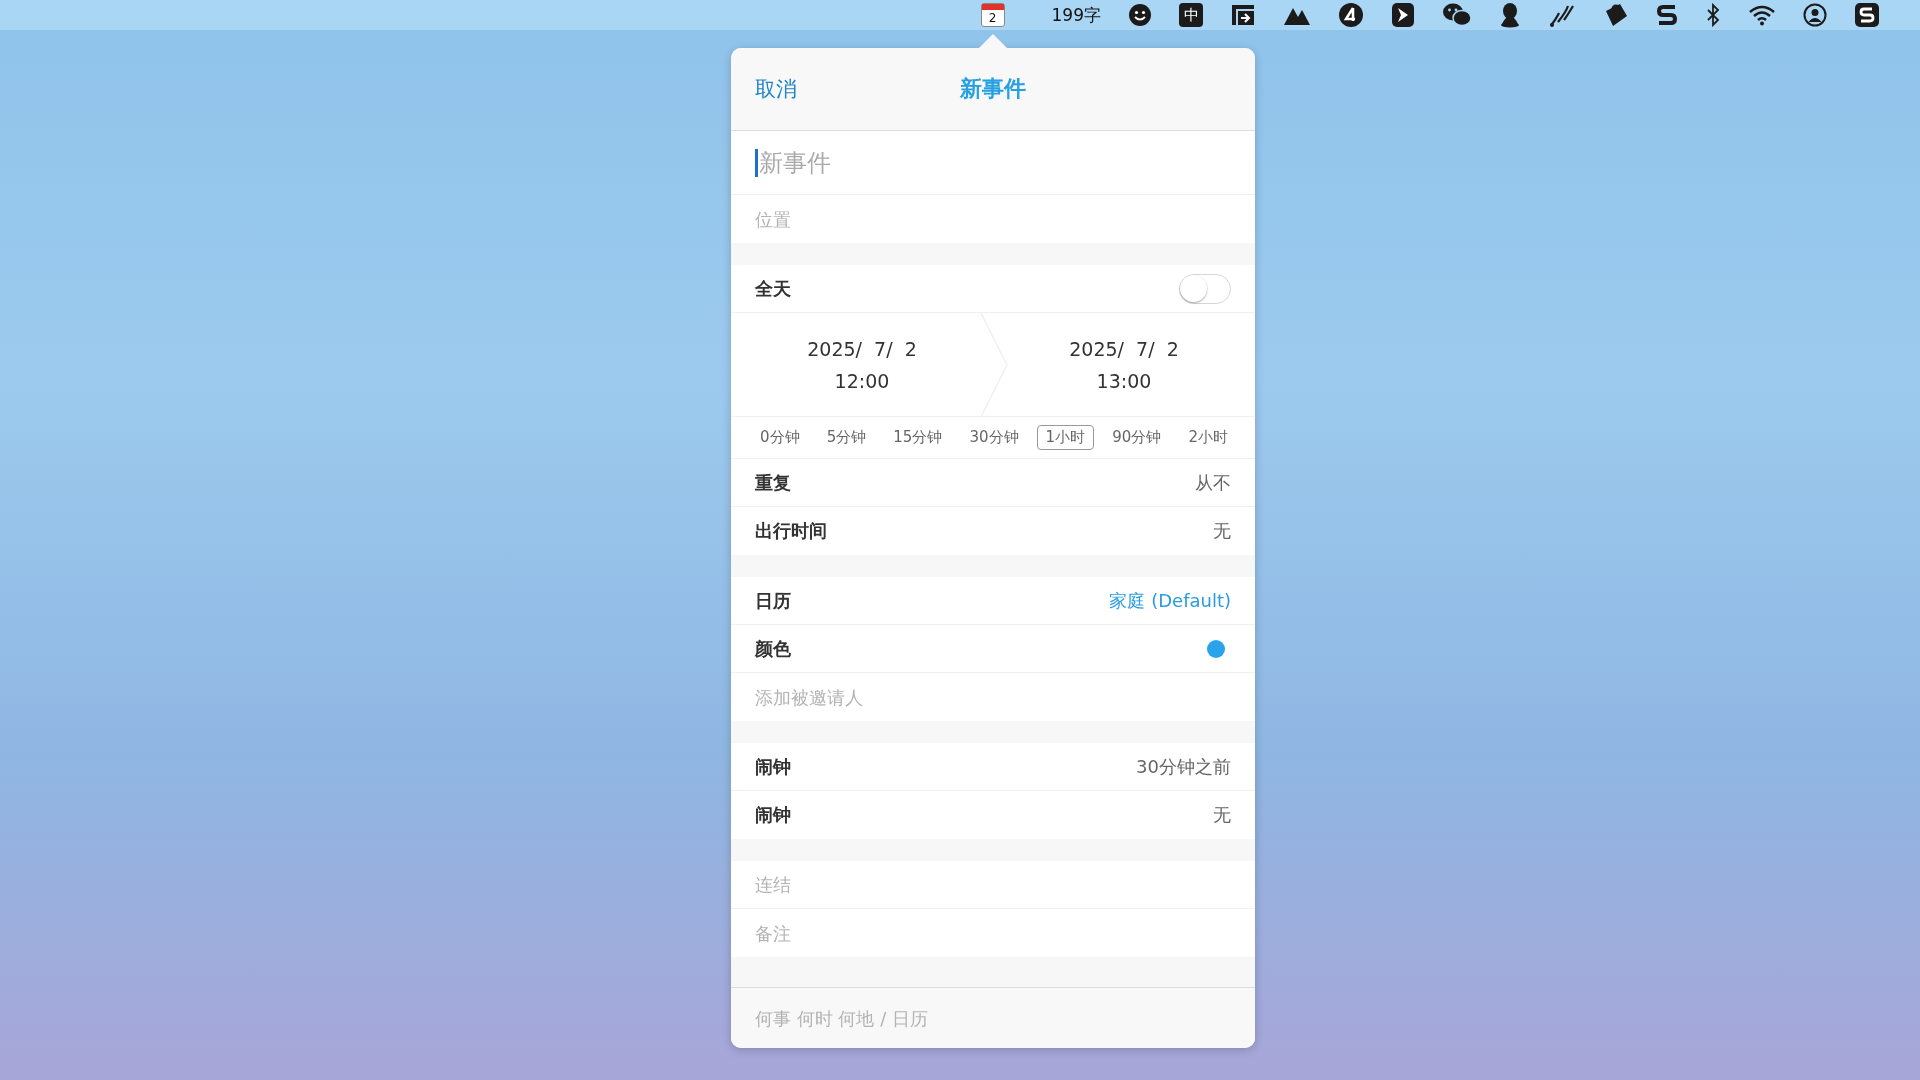 This screenshot has width=1920, height=1080. I want to click on duration-option: 15分钟, so click(918, 437).